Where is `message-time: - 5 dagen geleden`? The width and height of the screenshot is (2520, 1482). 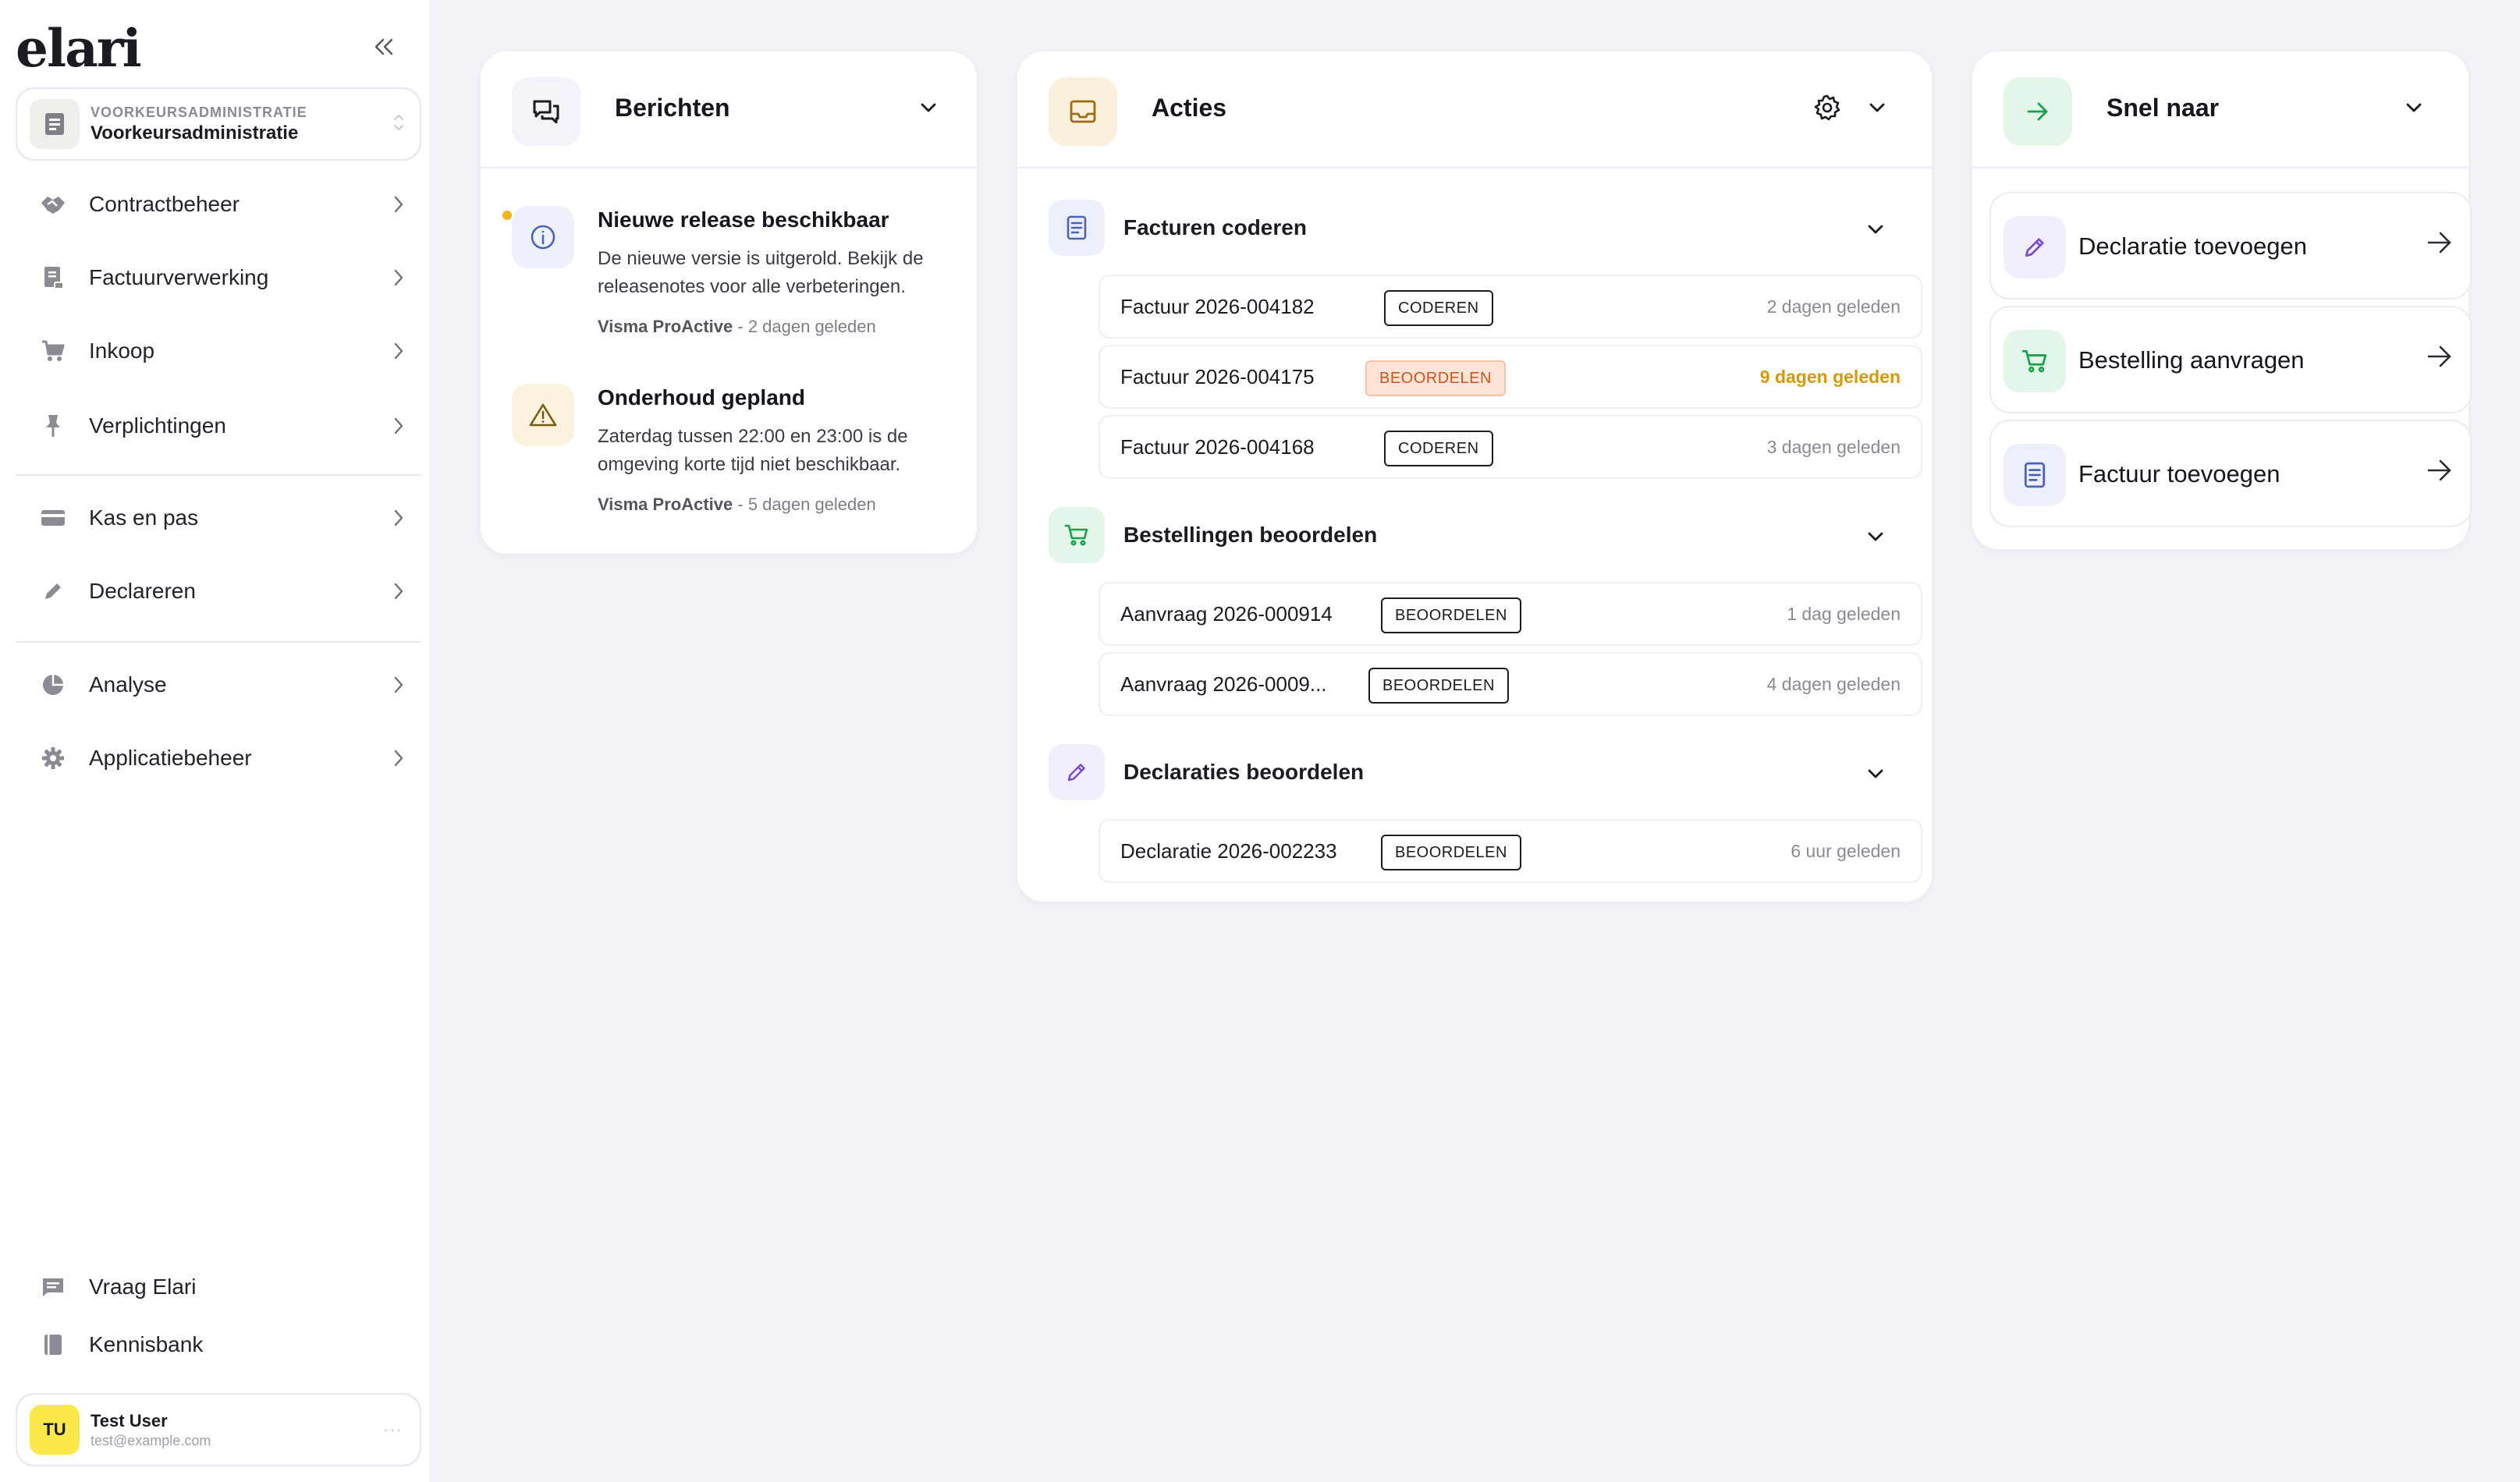 message-time: - 5 dagen geleden is located at coordinates (807, 505).